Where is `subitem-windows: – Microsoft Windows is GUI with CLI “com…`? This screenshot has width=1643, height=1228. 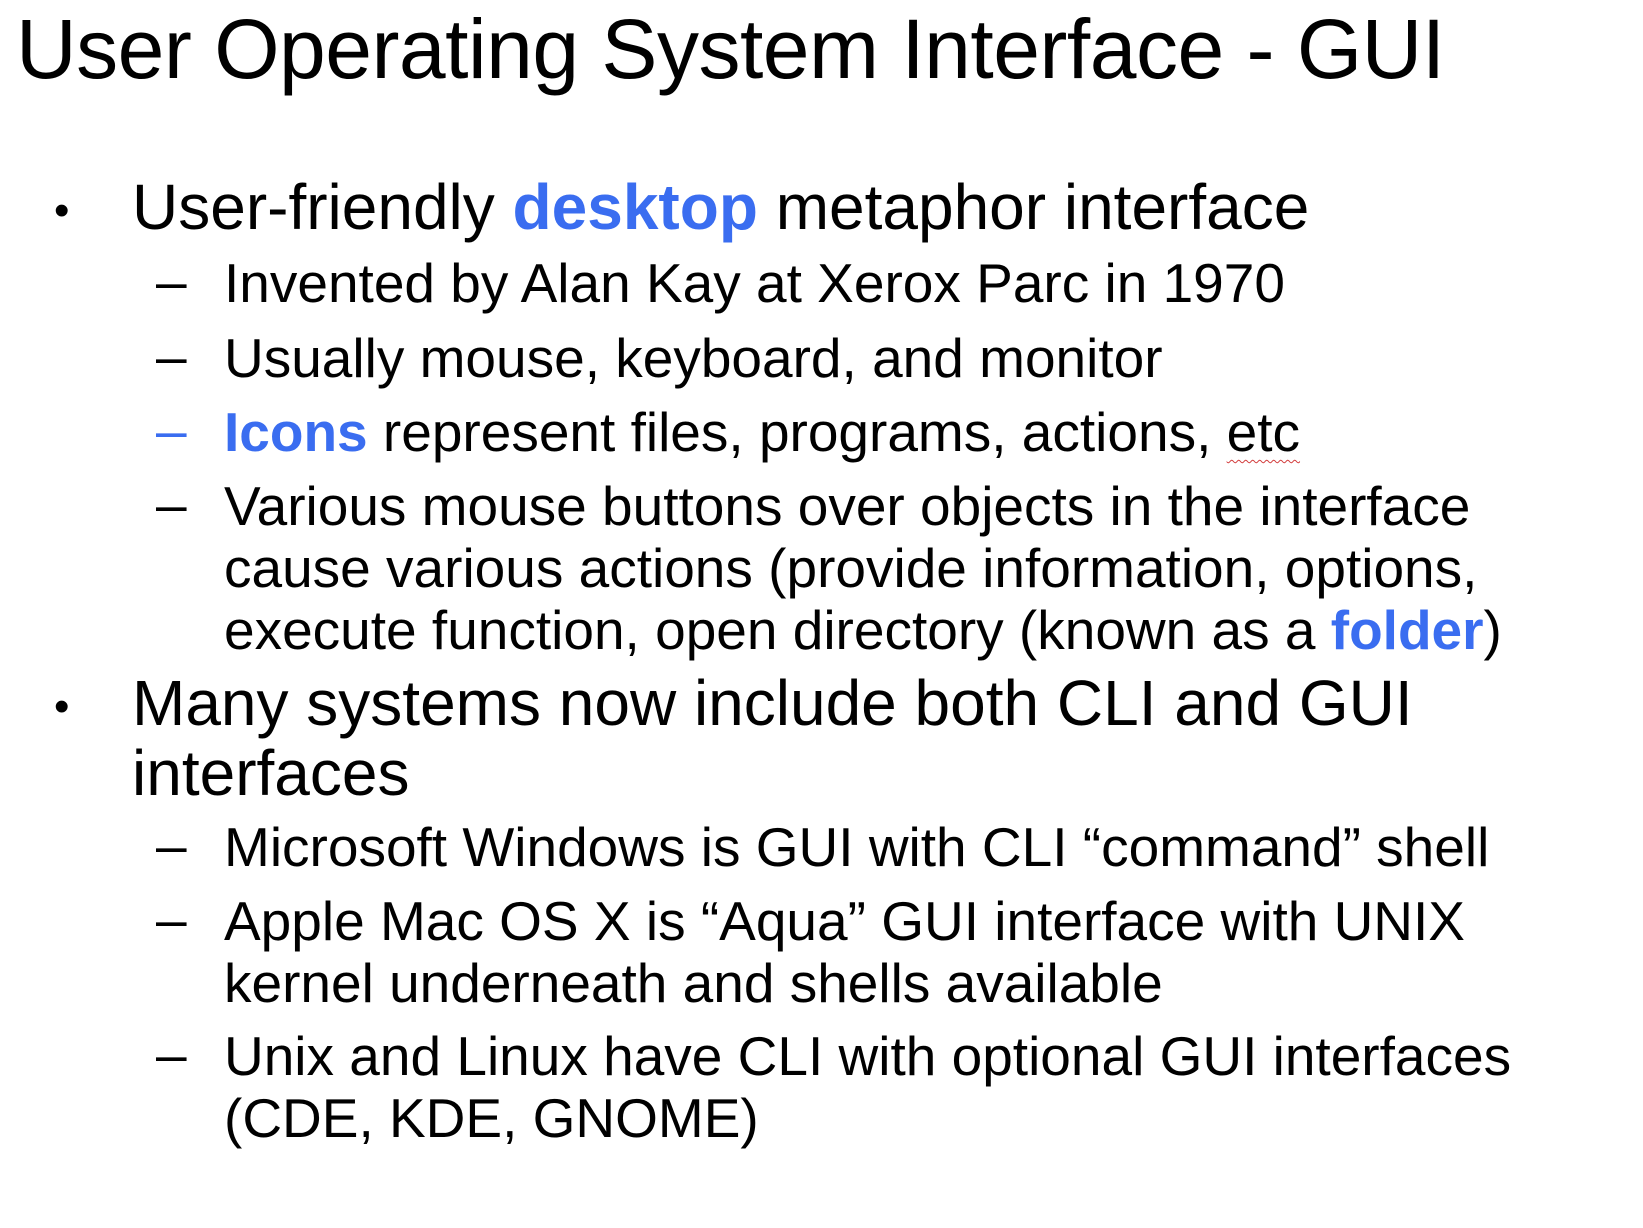 subitem-windows: – Microsoft Windows is GUI with CLI “com… is located at coordinates (823, 846).